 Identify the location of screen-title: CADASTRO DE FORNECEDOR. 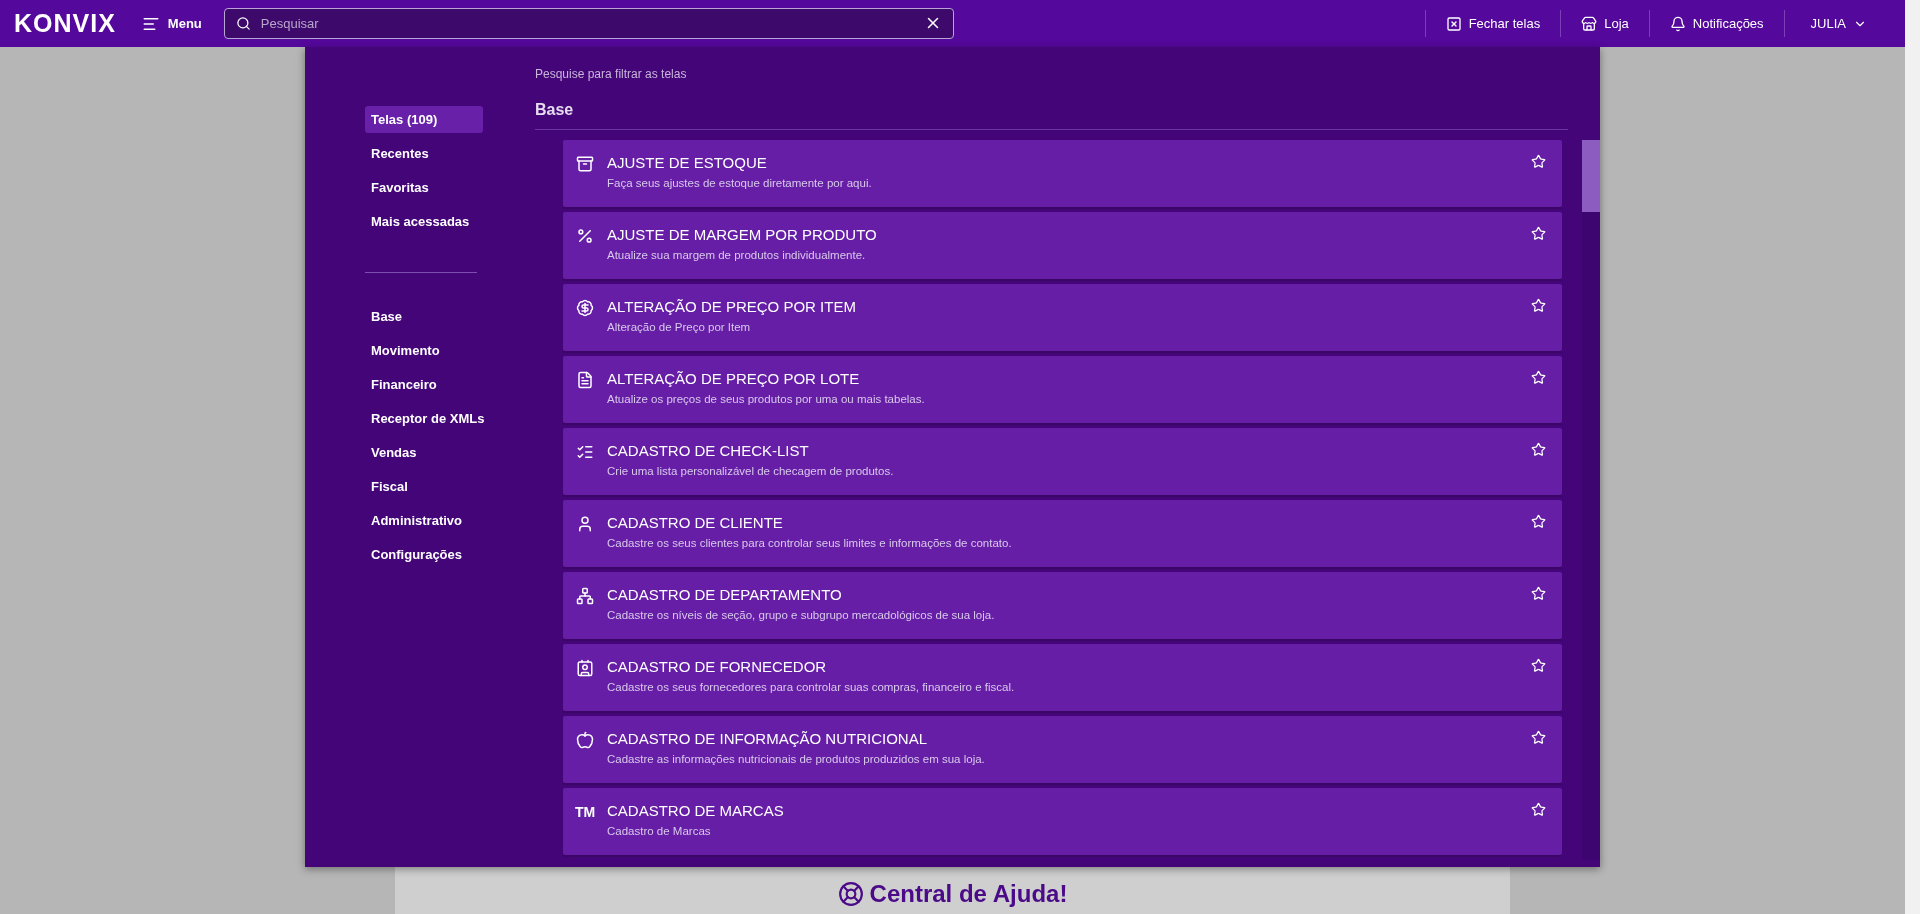
(717, 666).